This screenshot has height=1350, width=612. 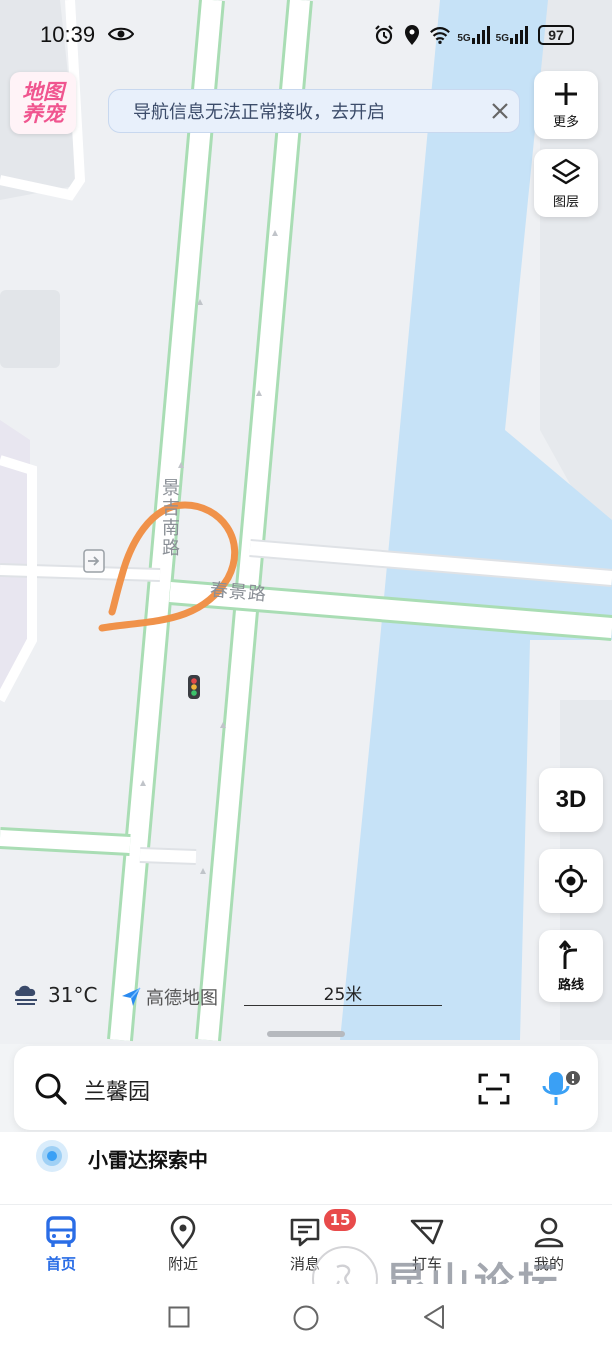 What do you see at coordinates (512, 35) in the screenshot?
I see `signal-2-icon: 5G` at bounding box center [512, 35].